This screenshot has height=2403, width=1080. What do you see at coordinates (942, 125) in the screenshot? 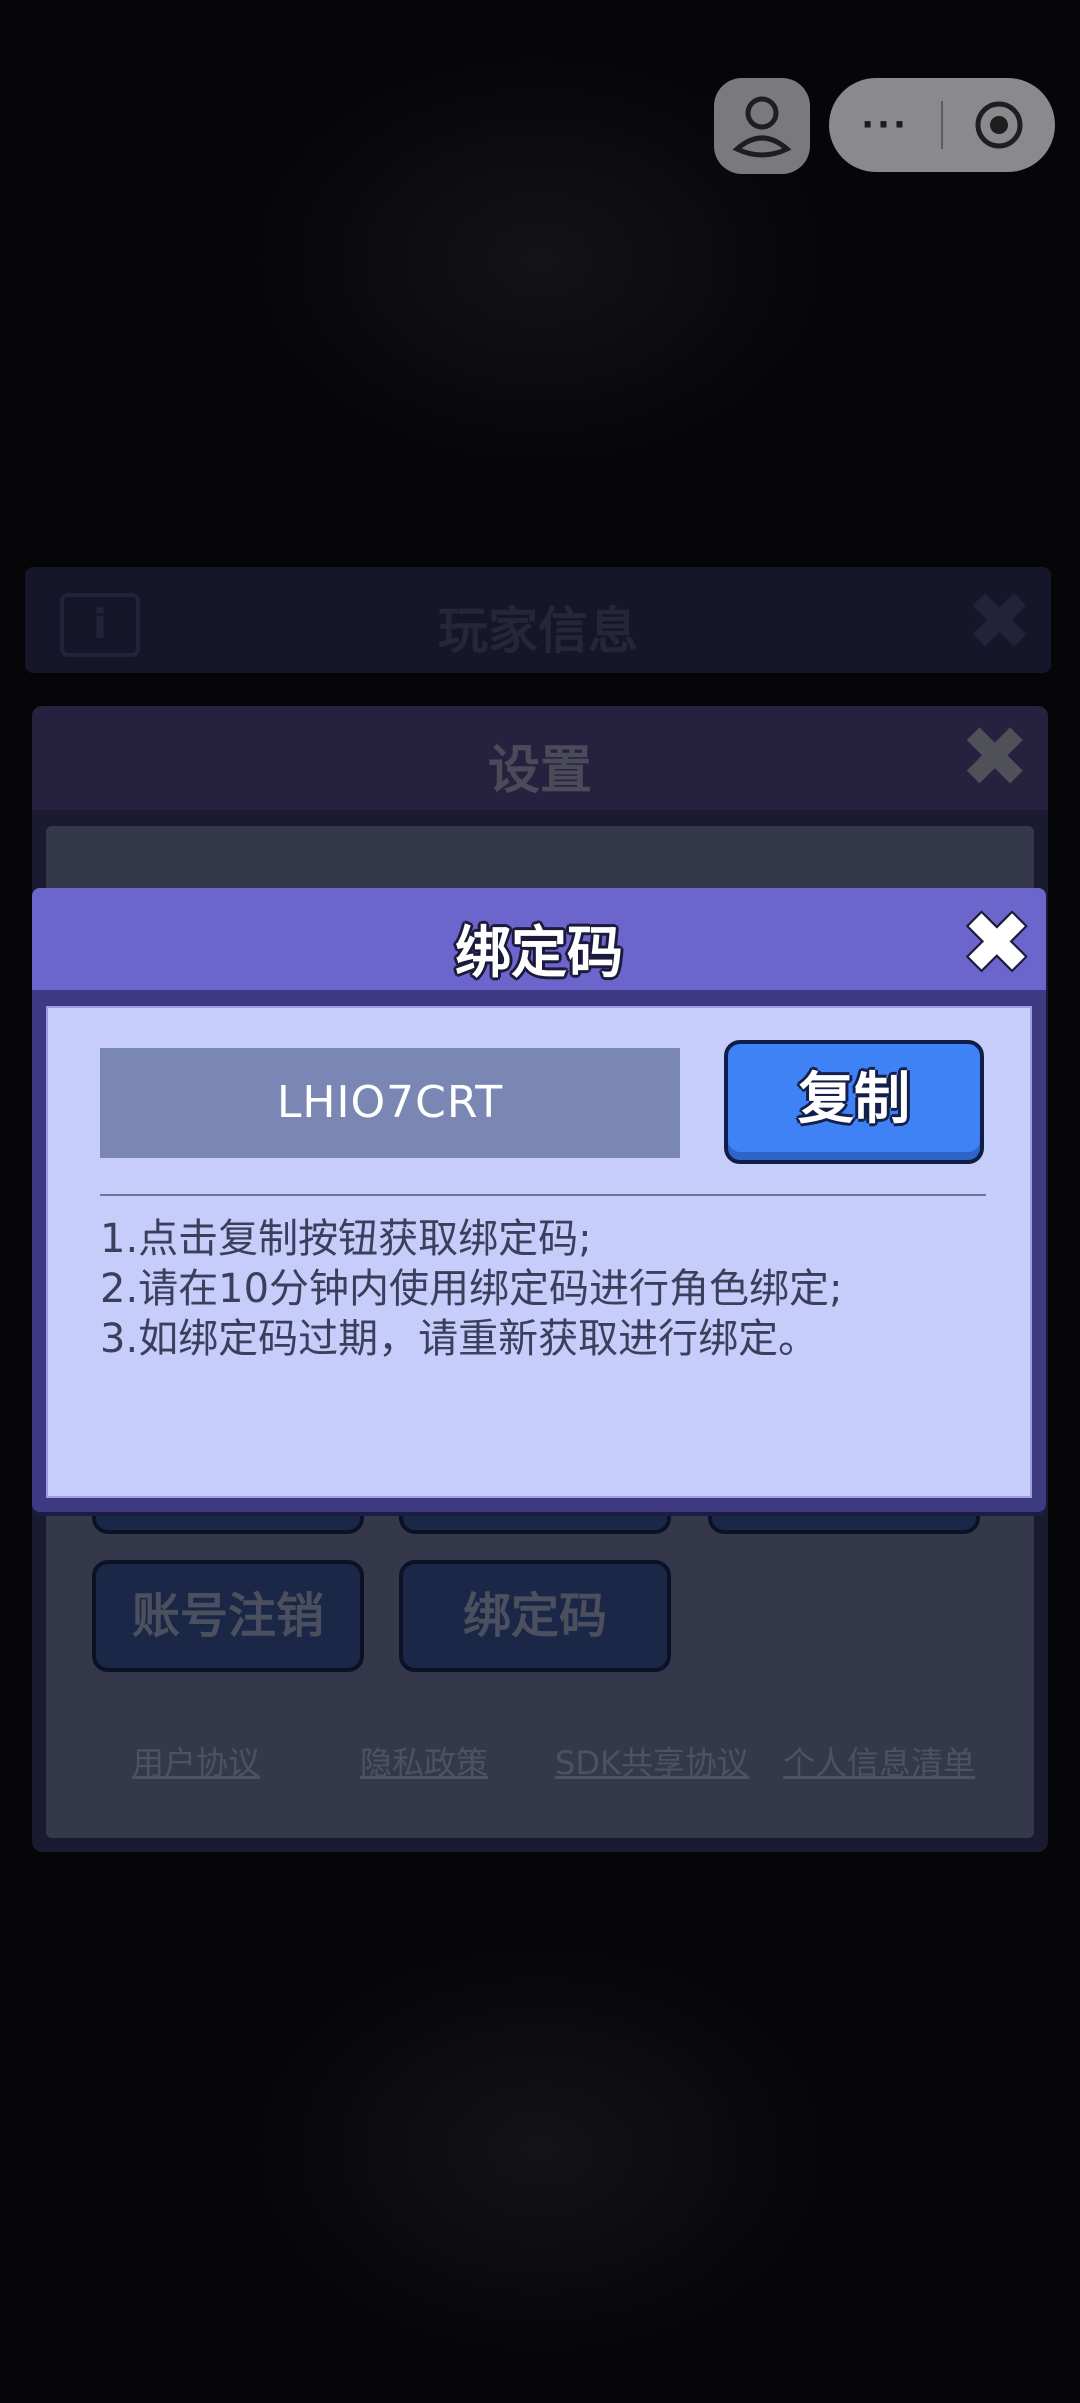
I see `miniprogram-capsule: ···` at bounding box center [942, 125].